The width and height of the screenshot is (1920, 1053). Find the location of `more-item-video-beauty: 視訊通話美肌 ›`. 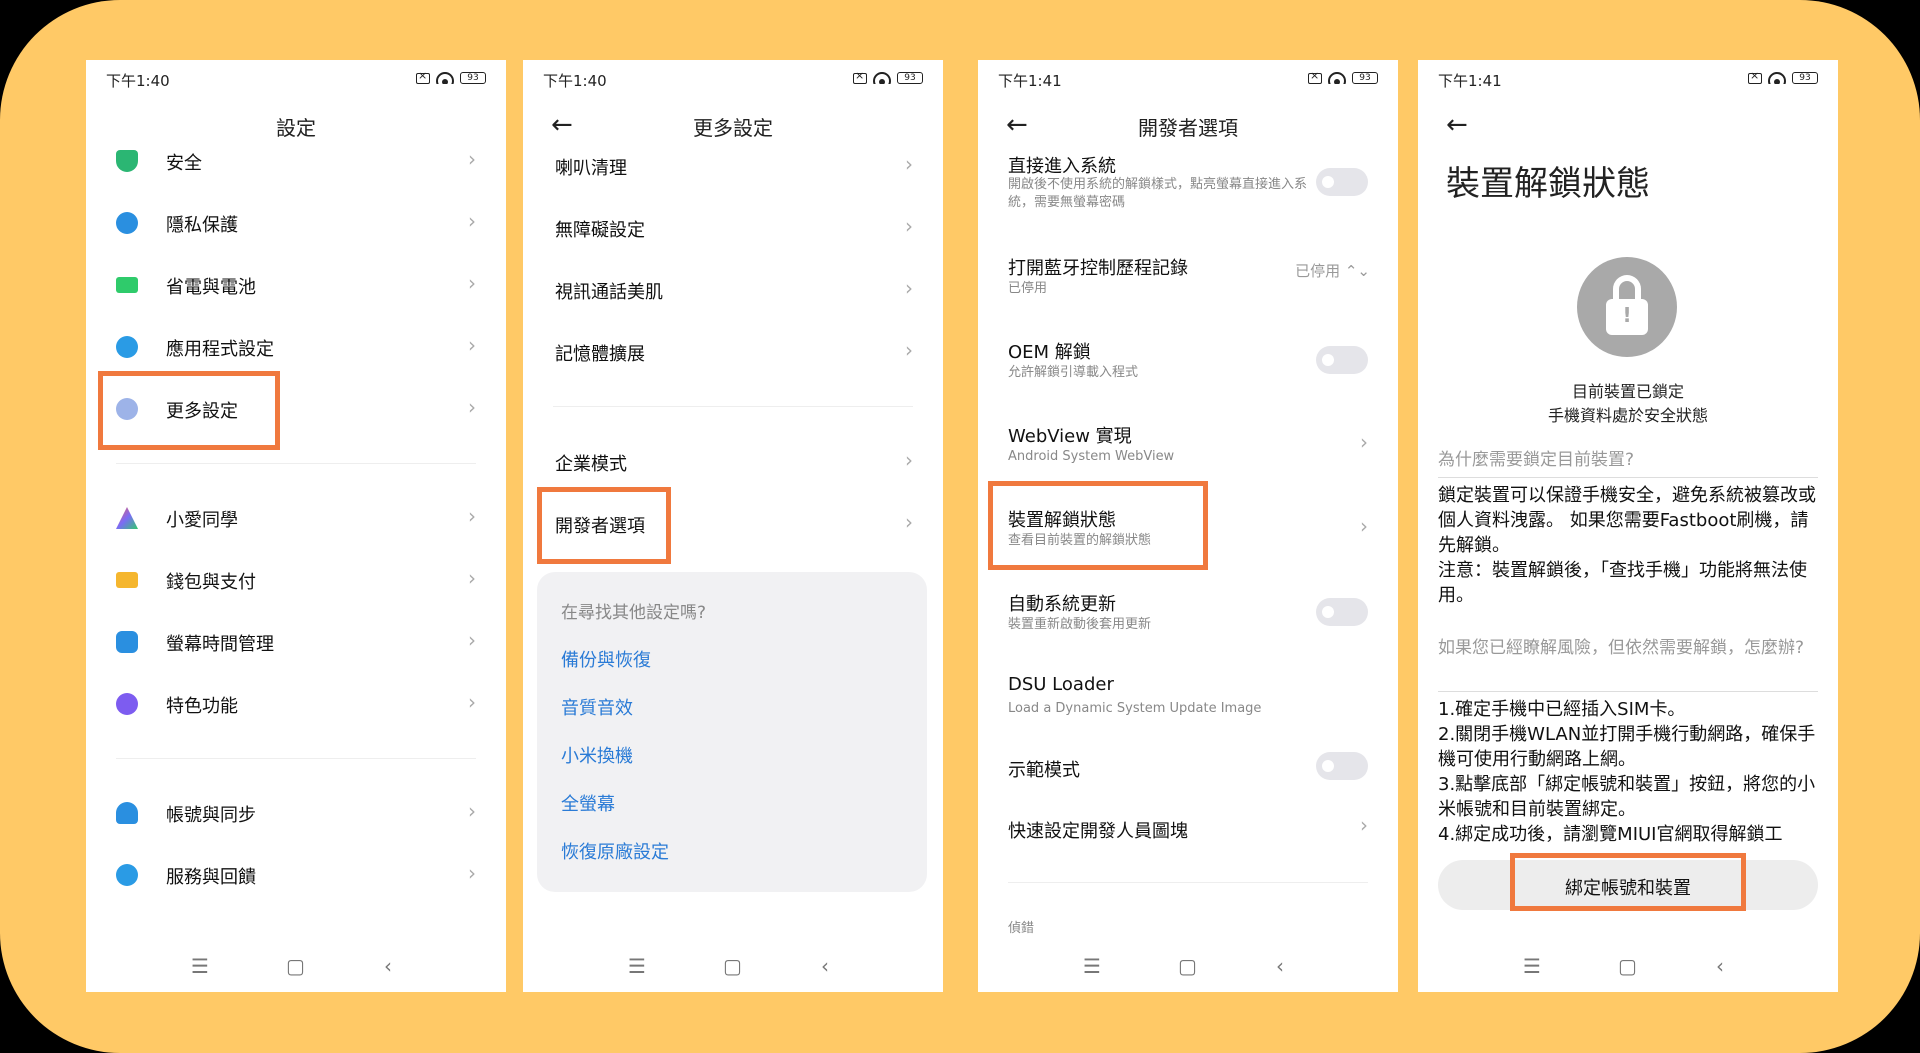

more-item-video-beauty: 視訊通話美肌 › is located at coordinates (733, 290).